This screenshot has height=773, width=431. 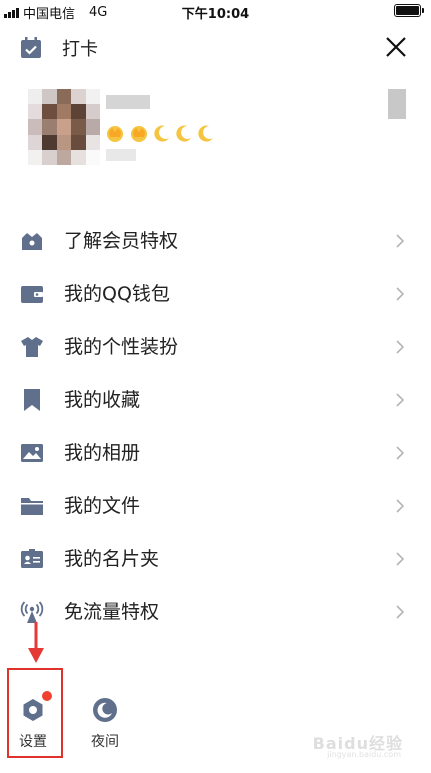 I want to click on menu-label: 我的文件, so click(x=102, y=506).